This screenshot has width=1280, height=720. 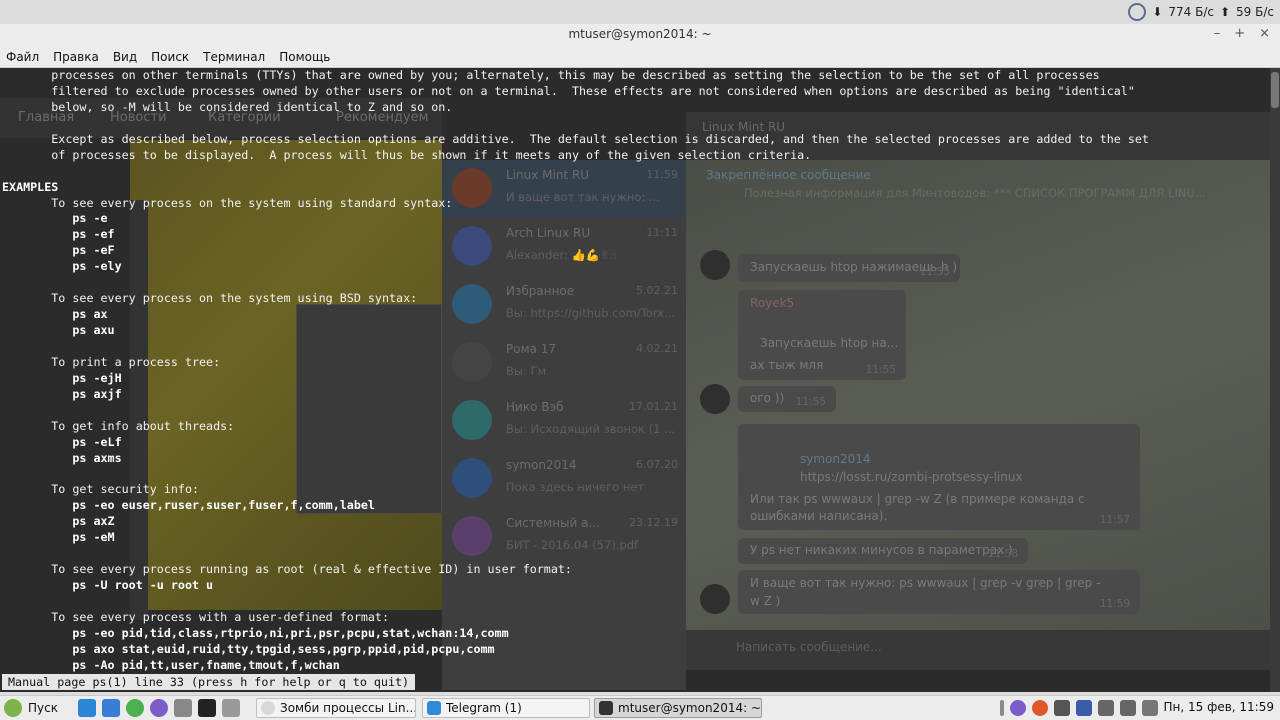 I want to click on viber-launcher-icon, so click(x=159, y=708).